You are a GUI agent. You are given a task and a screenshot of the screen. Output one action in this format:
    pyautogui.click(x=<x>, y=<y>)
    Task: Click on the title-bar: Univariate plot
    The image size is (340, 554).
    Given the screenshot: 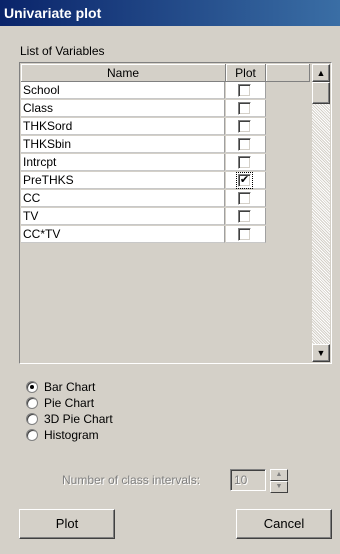 What is the action you would take?
    pyautogui.click(x=170, y=13)
    